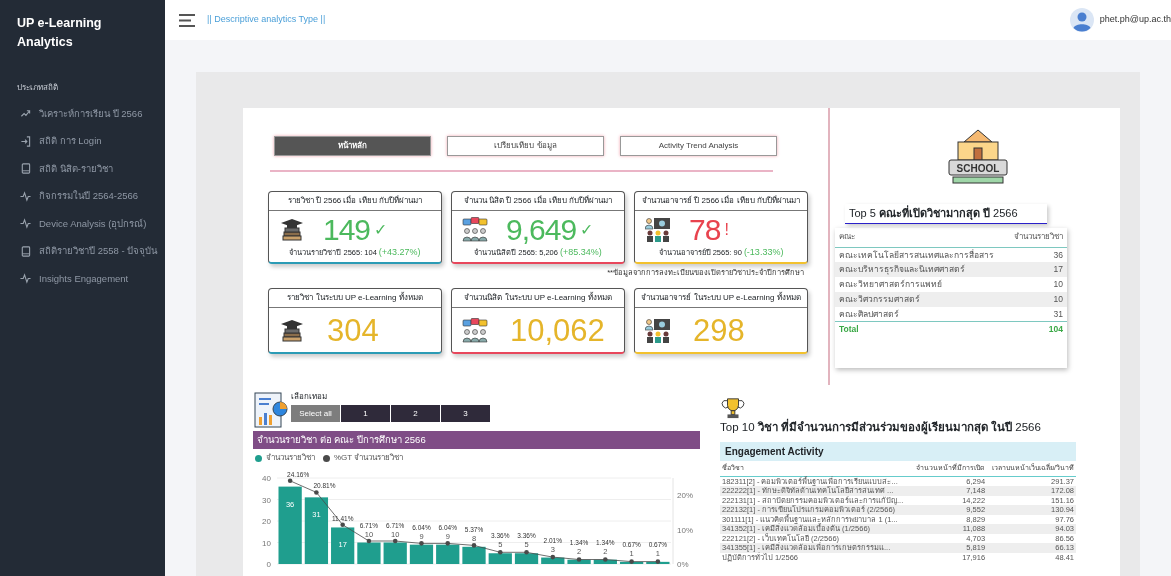  What do you see at coordinates (82, 141) in the screenshot?
I see `sidebar-item: สถิติ การ Login` at bounding box center [82, 141].